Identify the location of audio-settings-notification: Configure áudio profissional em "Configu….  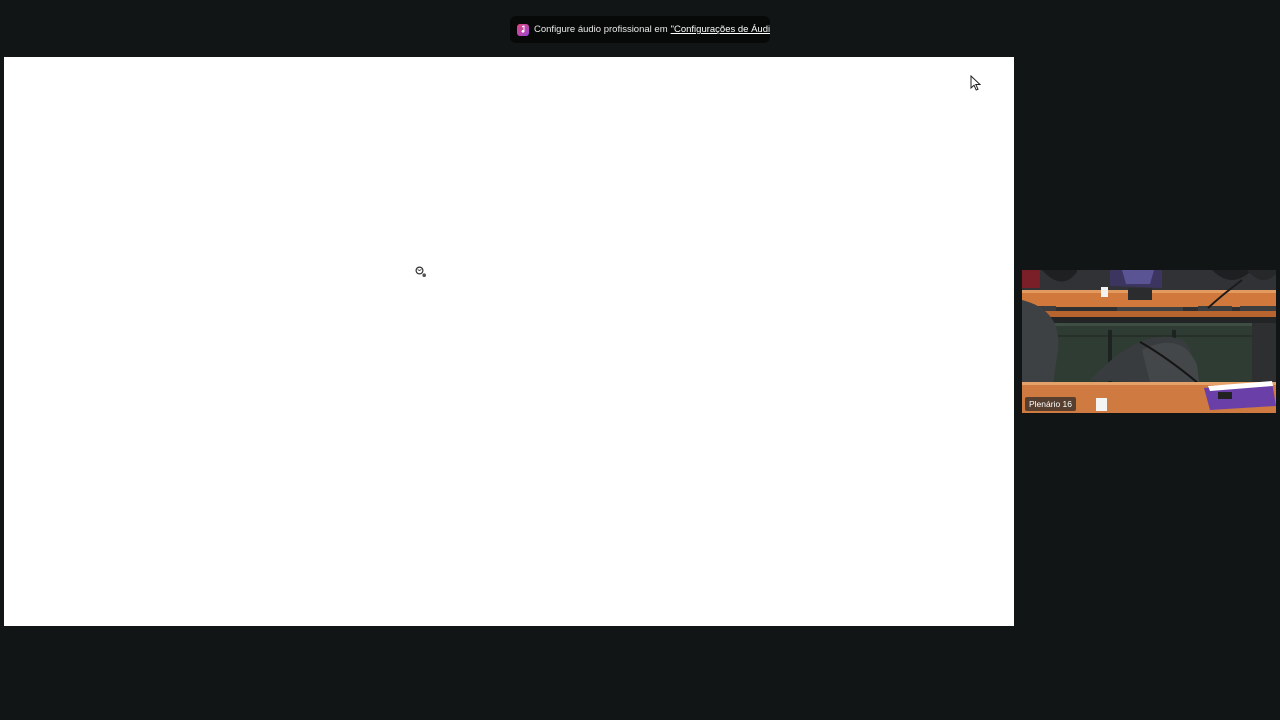
(640, 29).